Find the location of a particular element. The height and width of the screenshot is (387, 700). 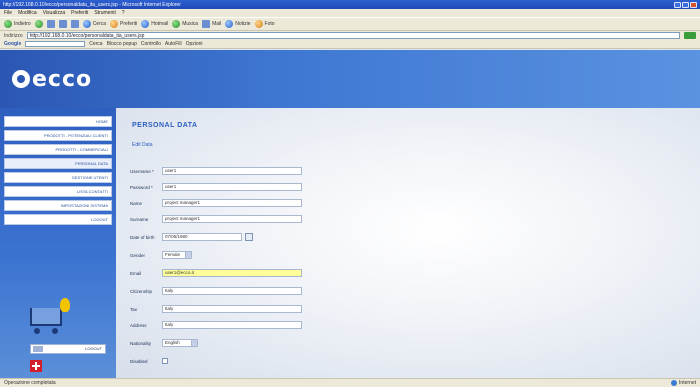

maximize-icon is located at coordinates (685, 4).